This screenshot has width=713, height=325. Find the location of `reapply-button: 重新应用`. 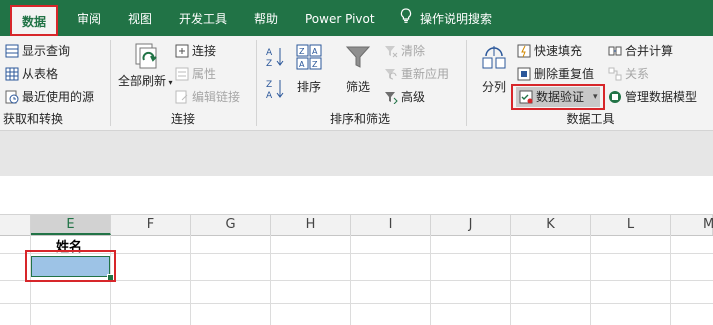

reapply-button: 重新应用 is located at coordinates (416, 74).